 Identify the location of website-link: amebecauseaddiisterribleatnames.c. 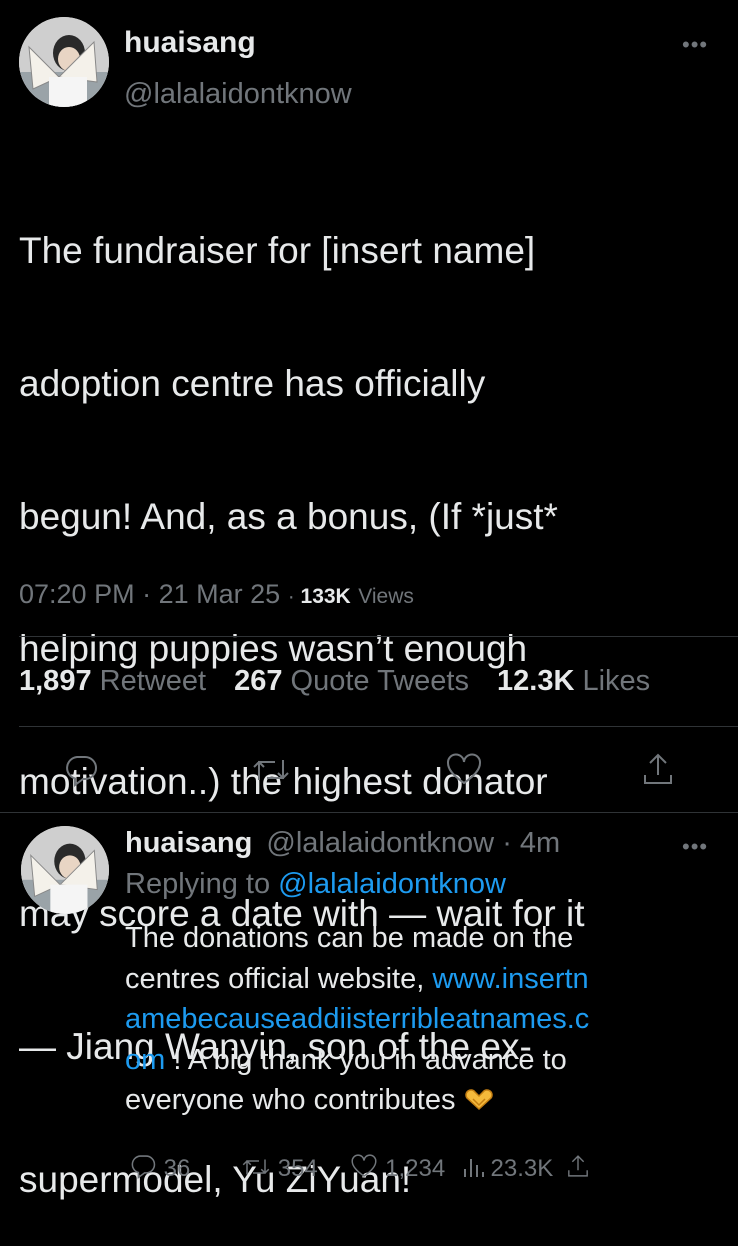
(430, 1019).